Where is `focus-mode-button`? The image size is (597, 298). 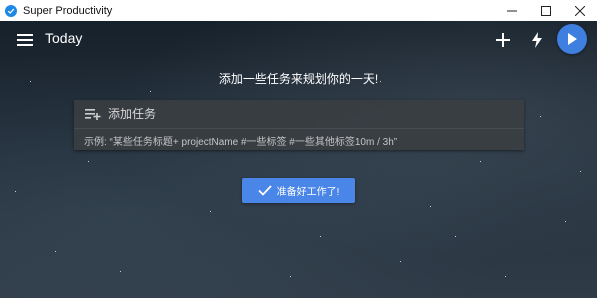
focus-mode-button is located at coordinates (537, 40).